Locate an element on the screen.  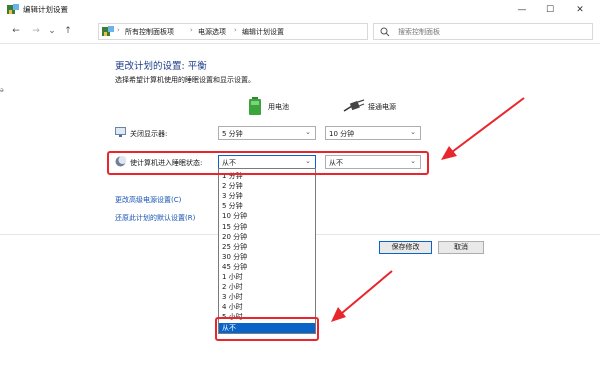
maximize-button: ☐ is located at coordinates (550, 10).